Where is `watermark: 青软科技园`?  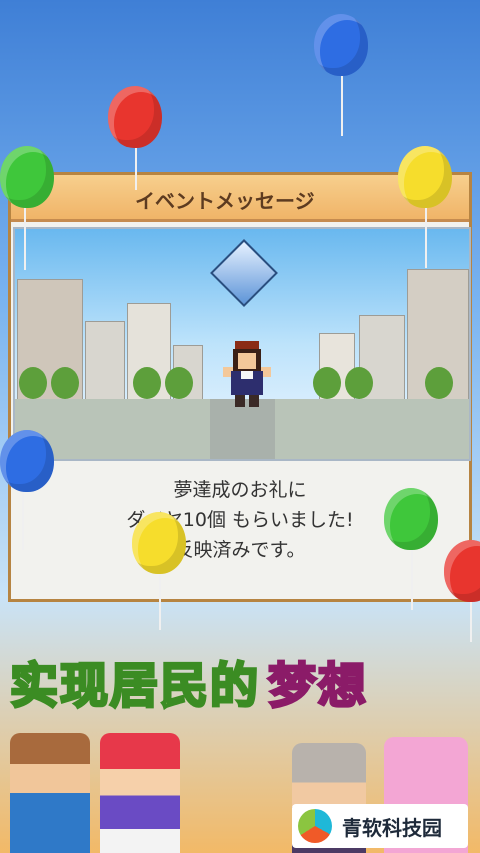 watermark: 青软科技园 is located at coordinates (380, 826).